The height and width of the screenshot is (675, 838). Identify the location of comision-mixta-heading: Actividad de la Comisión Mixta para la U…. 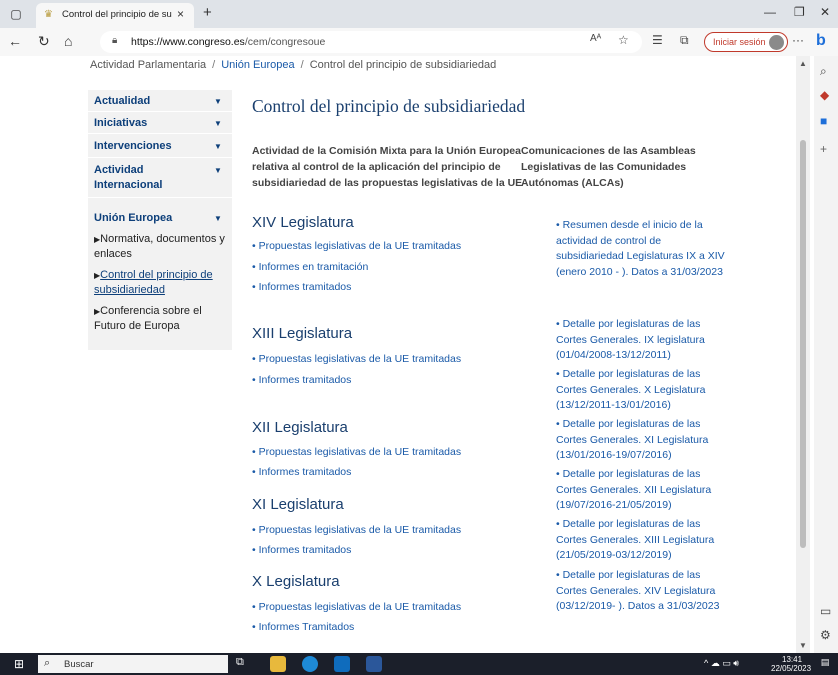
(387, 167).